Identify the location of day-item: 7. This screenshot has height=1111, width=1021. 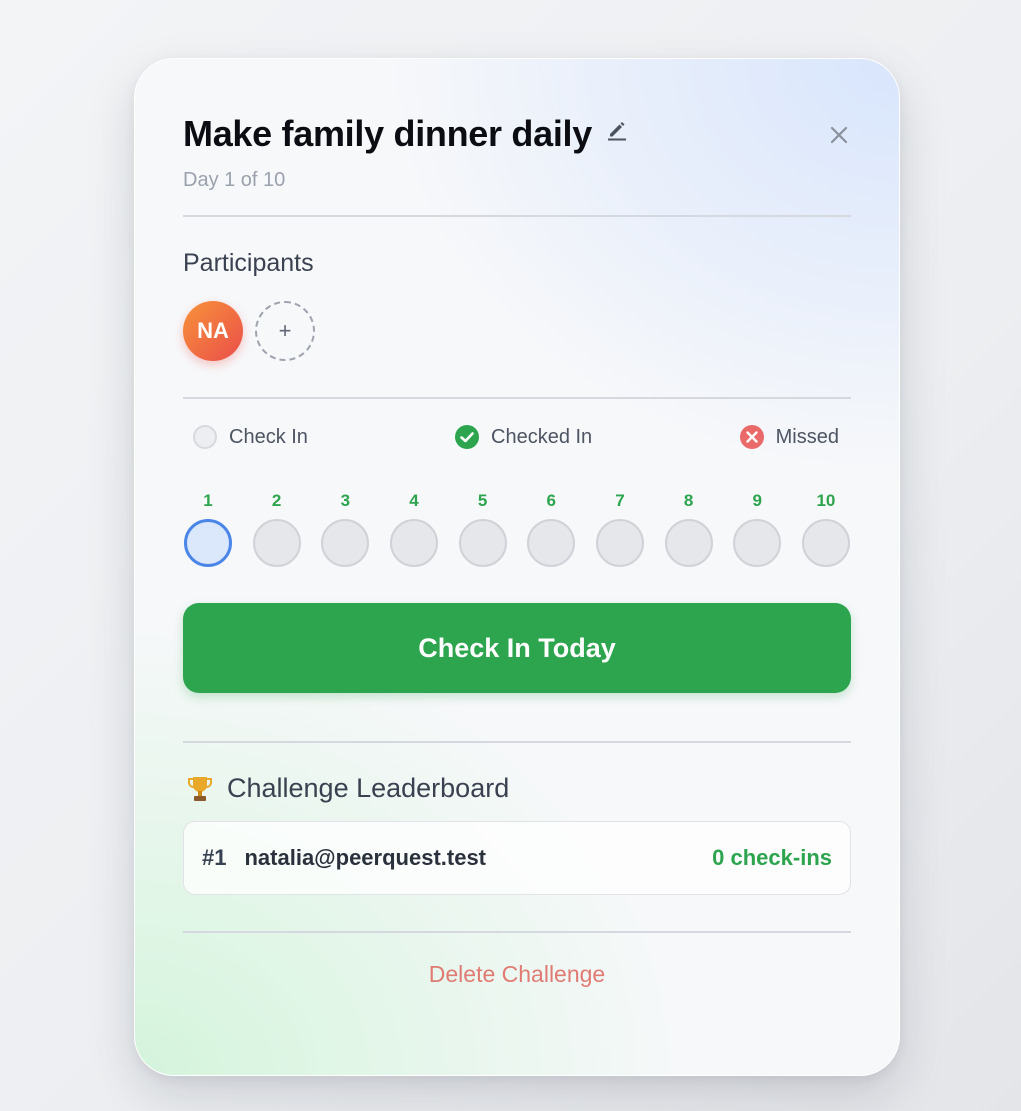
(620, 529).